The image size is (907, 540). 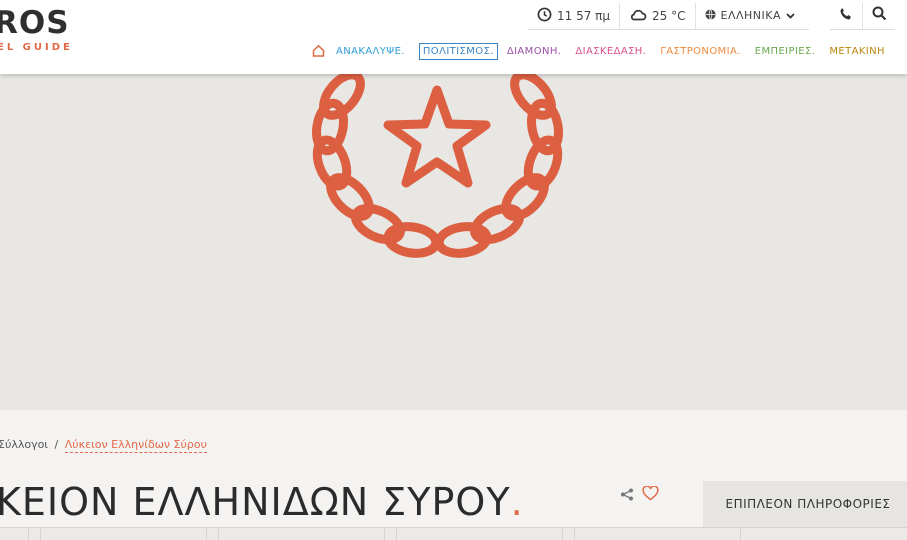 I want to click on more-info-label: ΕΠΙΠΛΕΟΝ ΠΛΗΡΟΦΟΡΙΕΣ, so click(x=808, y=504).